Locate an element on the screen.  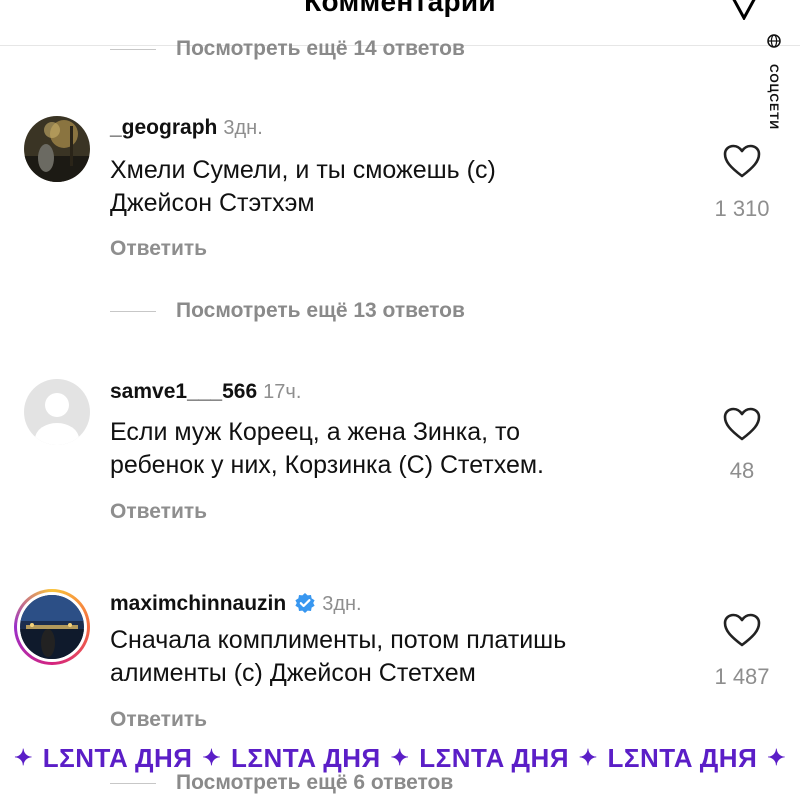
comment-line: ребенок у них, Корзинка (С) Стетхем. is located at coordinates (327, 465).